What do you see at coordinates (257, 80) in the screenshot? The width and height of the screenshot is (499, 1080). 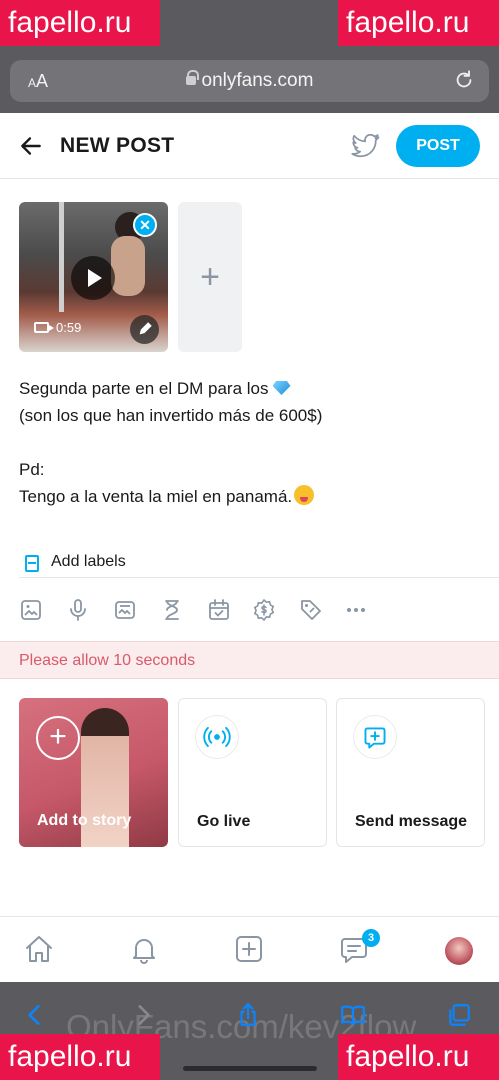 I see `url-text: onlyfans.com` at bounding box center [257, 80].